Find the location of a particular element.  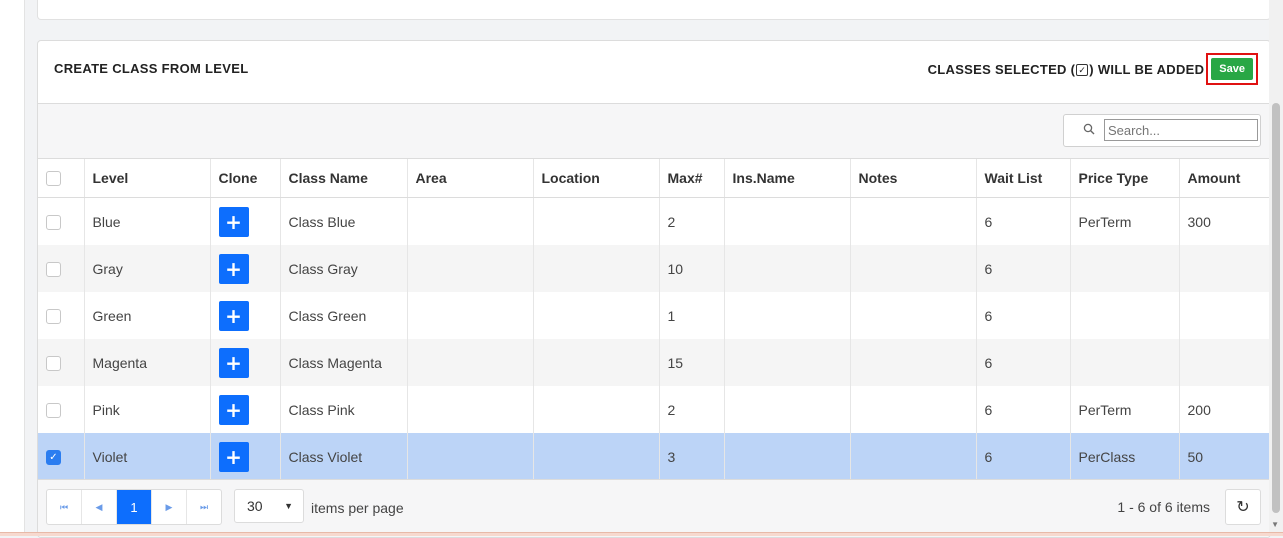

cell-level: Magenta is located at coordinates (147, 362).